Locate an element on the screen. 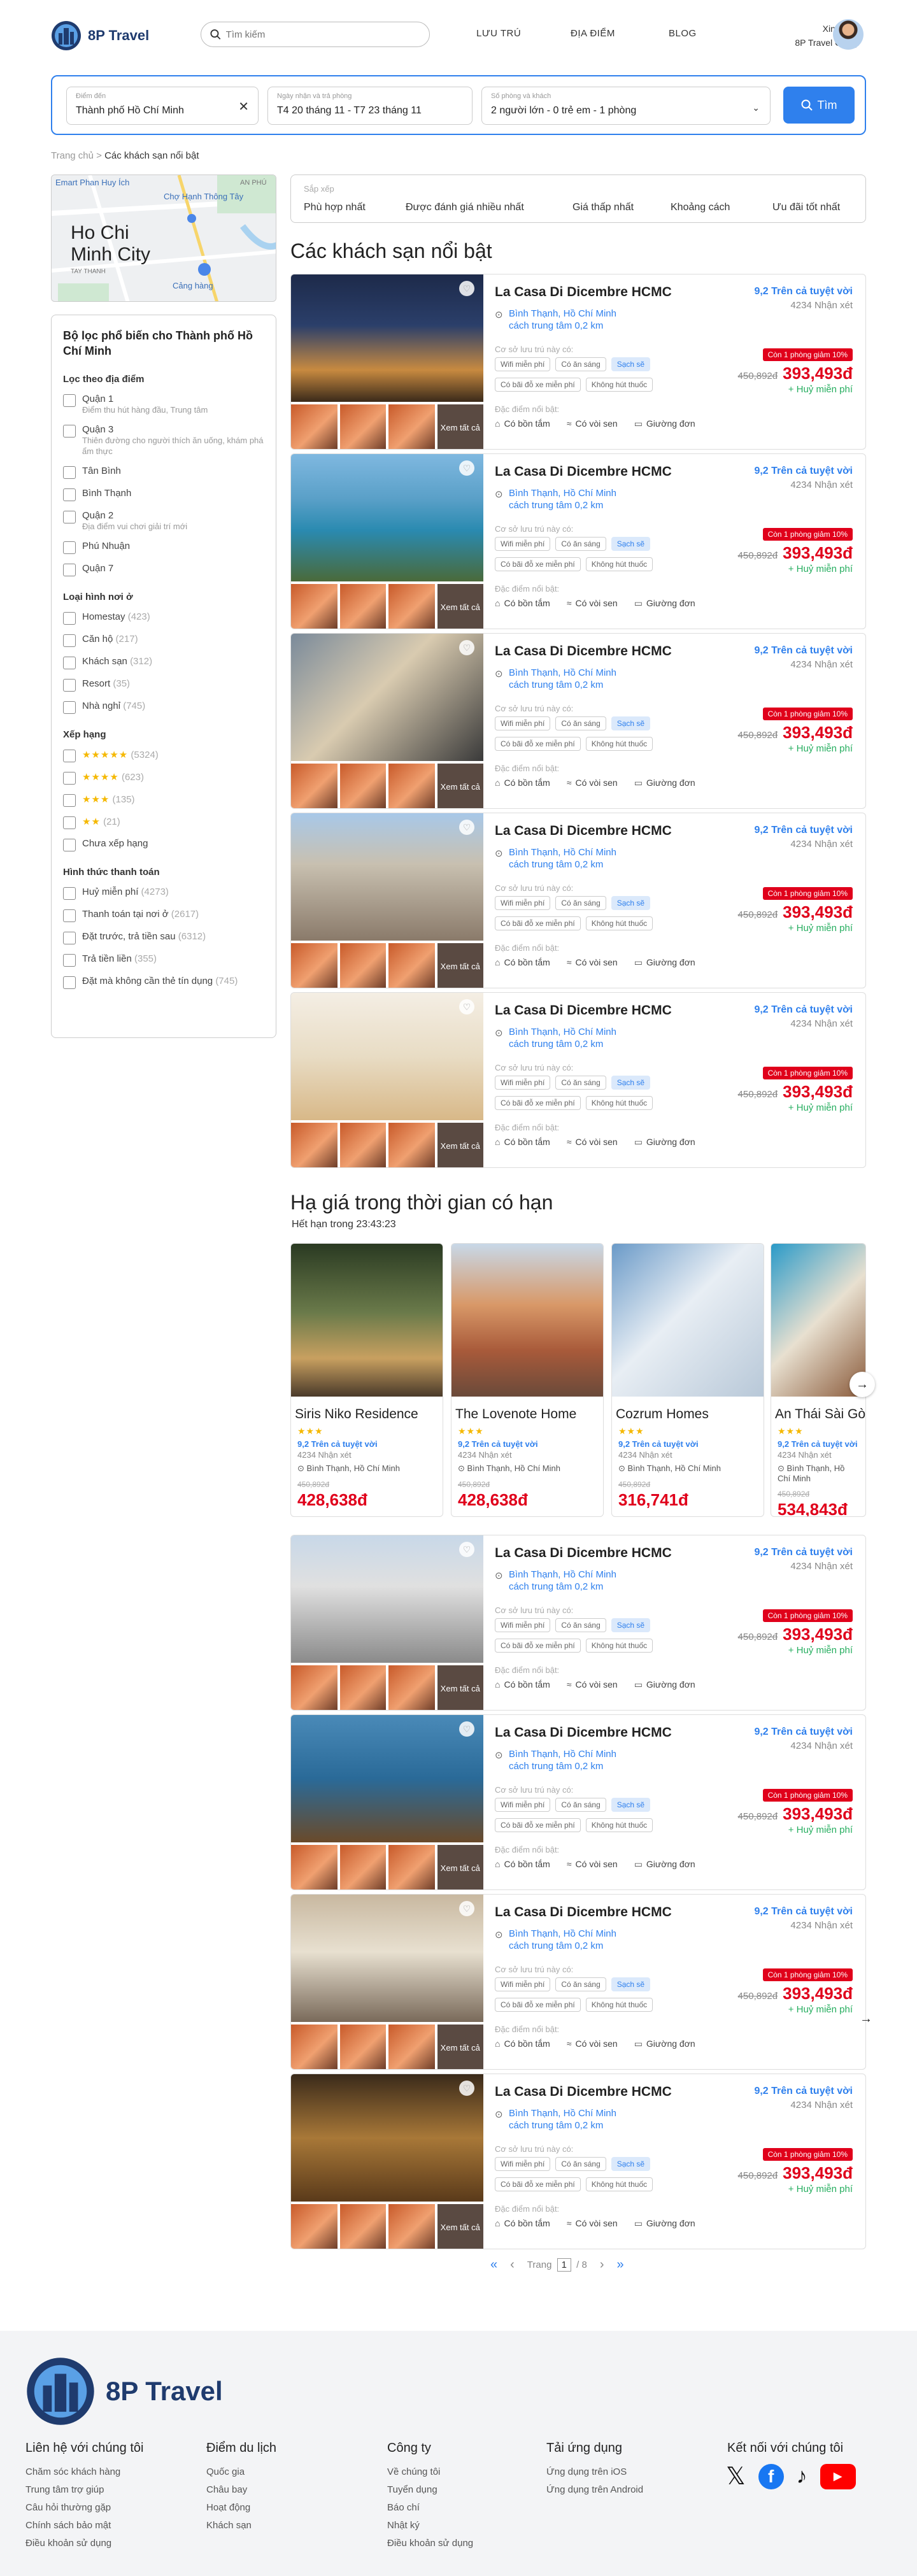  filter-option: Căn hộ (217) is located at coordinates (163, 641).